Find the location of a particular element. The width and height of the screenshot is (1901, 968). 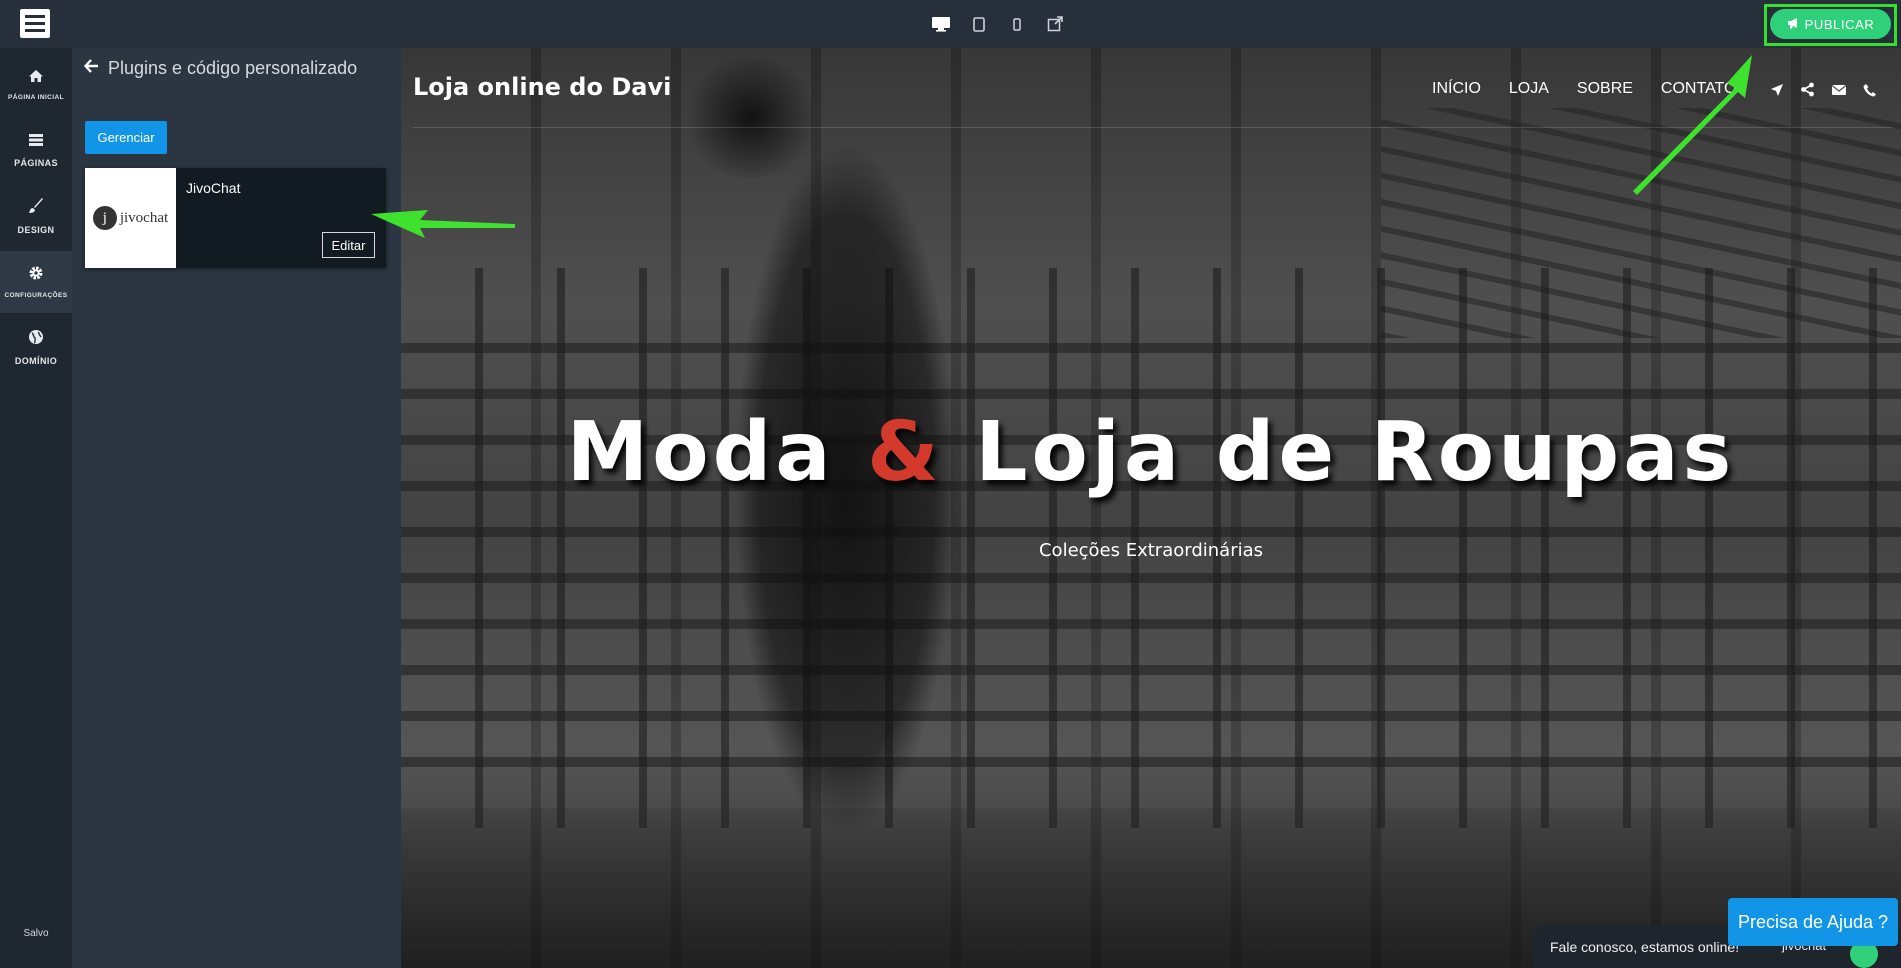

jivochat-logo: j jivochat is located at coordinates (130, 218).